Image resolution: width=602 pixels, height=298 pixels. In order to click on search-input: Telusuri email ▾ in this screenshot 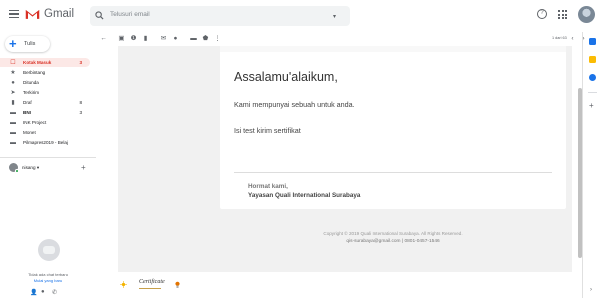, I will do `click(220, 16)`.